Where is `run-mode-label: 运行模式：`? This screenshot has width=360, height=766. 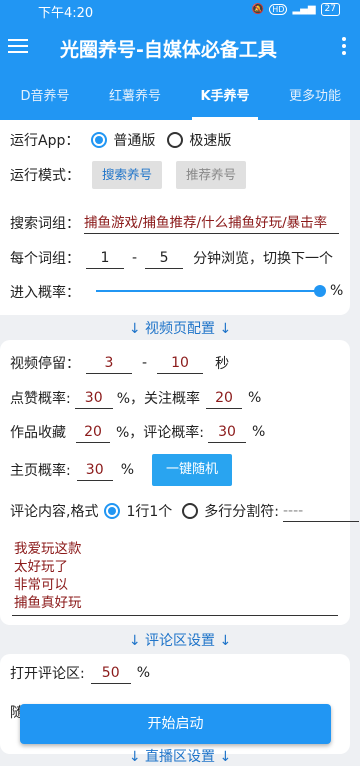
run-mode-label: 运行模式： is located at coordinates (45, 176).